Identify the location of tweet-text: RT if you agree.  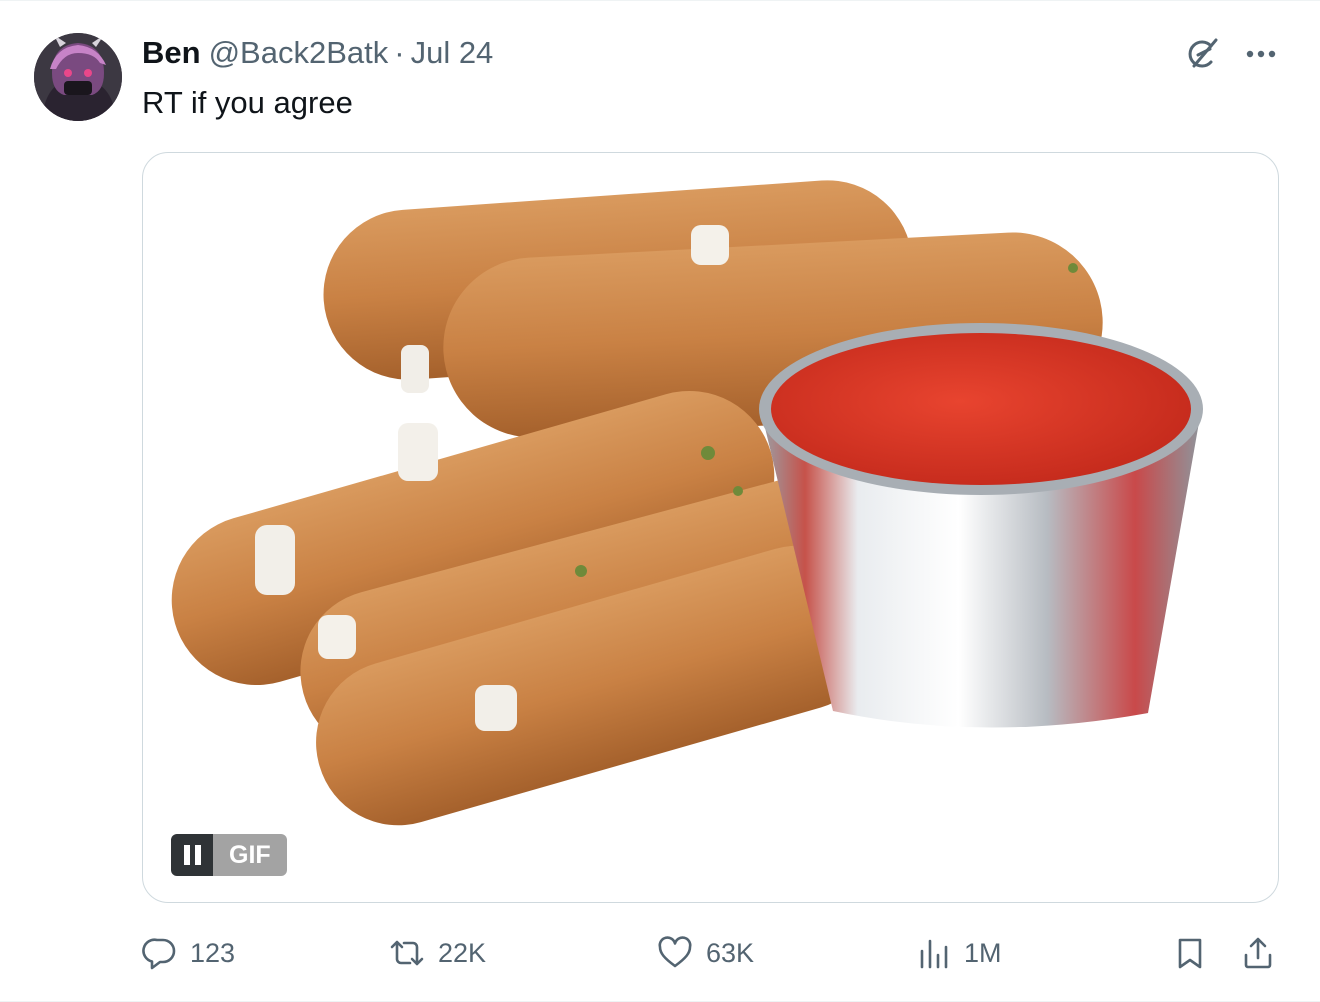
(247, 102).